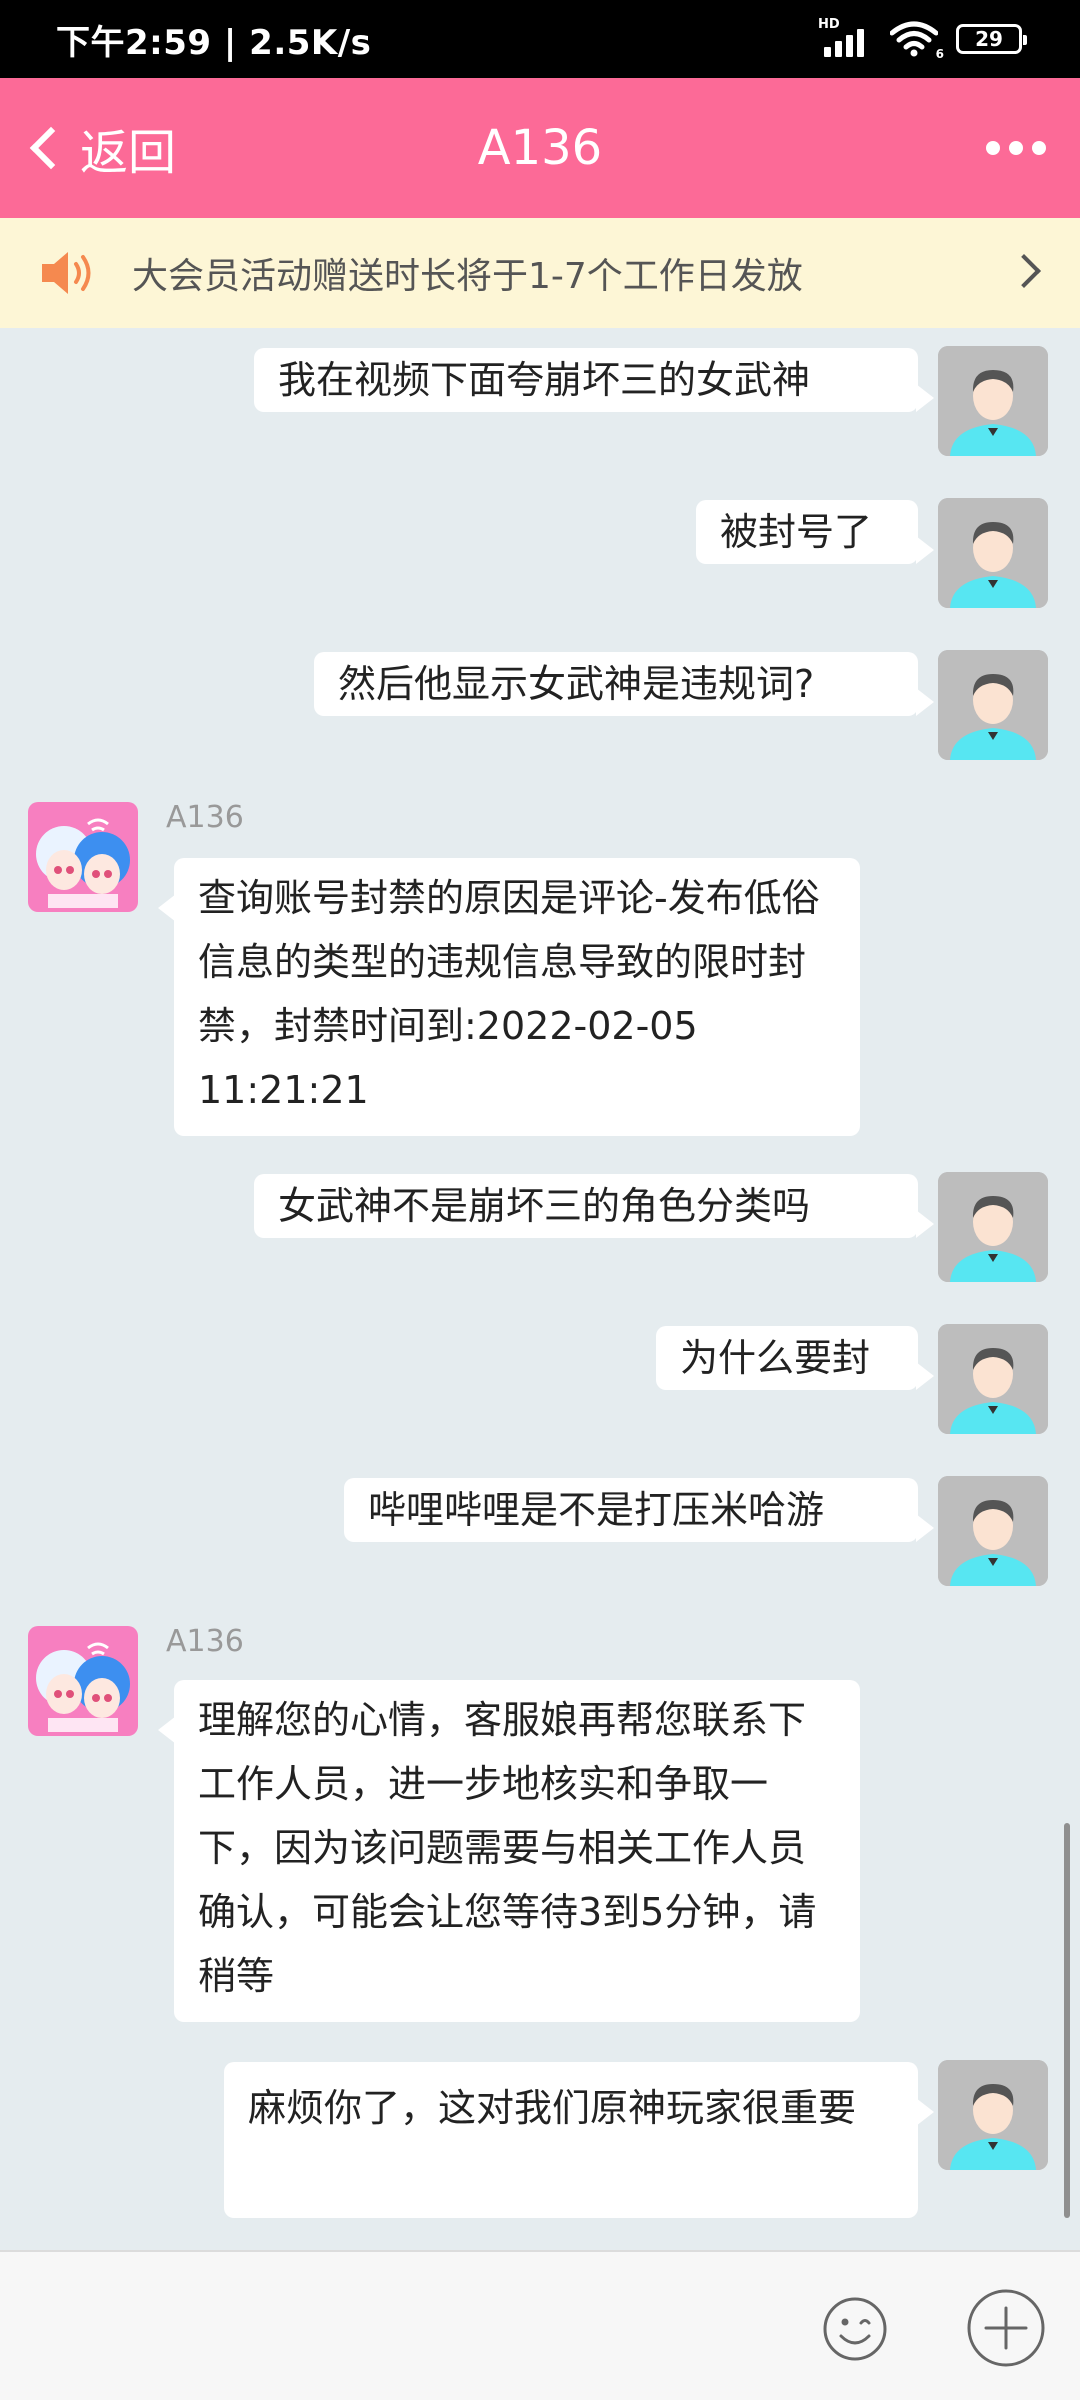  I want to click on input-bar, so click(540, 2325).